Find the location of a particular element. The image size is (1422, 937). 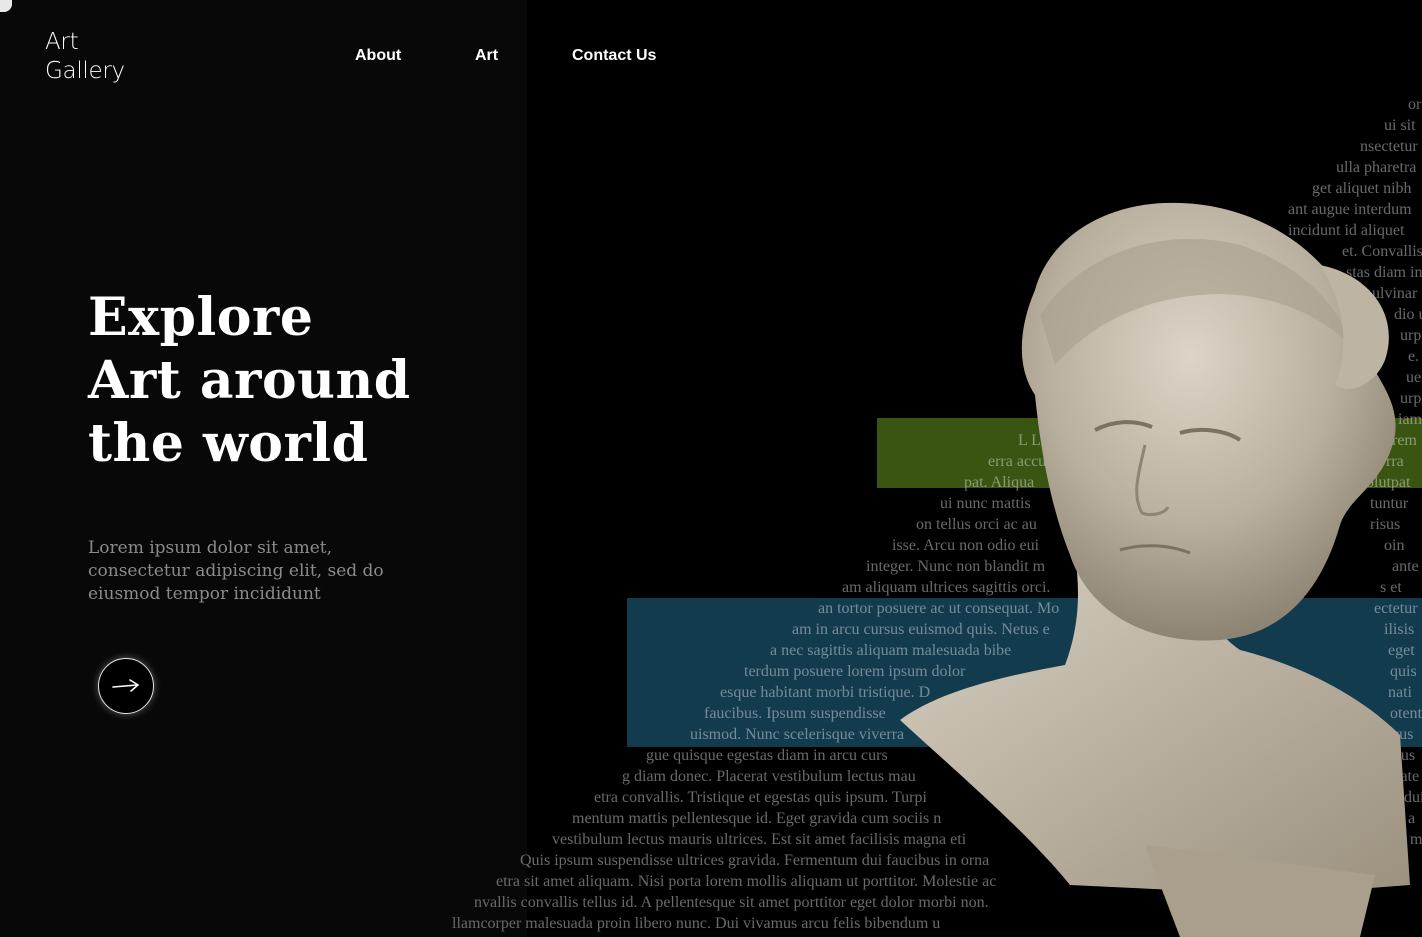

hero-title: Explore Art around the world is located at coordinates (249, 380).